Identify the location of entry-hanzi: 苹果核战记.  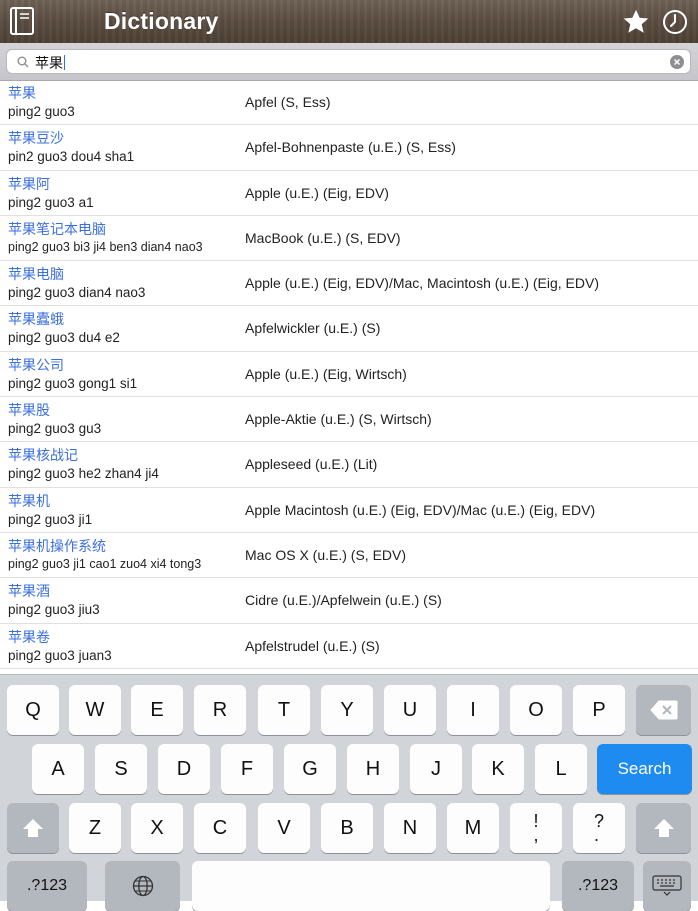
(43, 456).